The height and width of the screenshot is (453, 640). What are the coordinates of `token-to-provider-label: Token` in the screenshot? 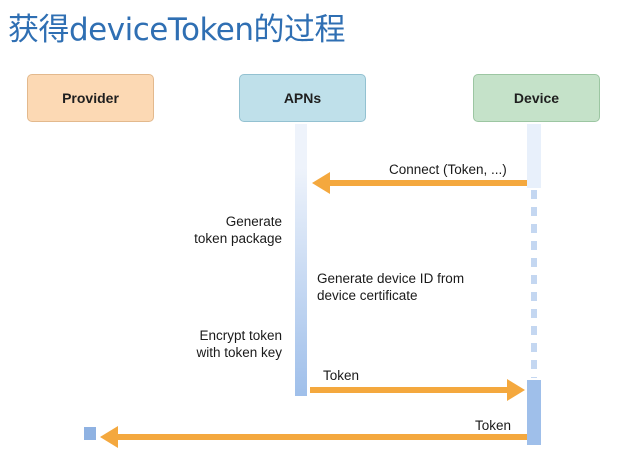 It's located at (493, 425).